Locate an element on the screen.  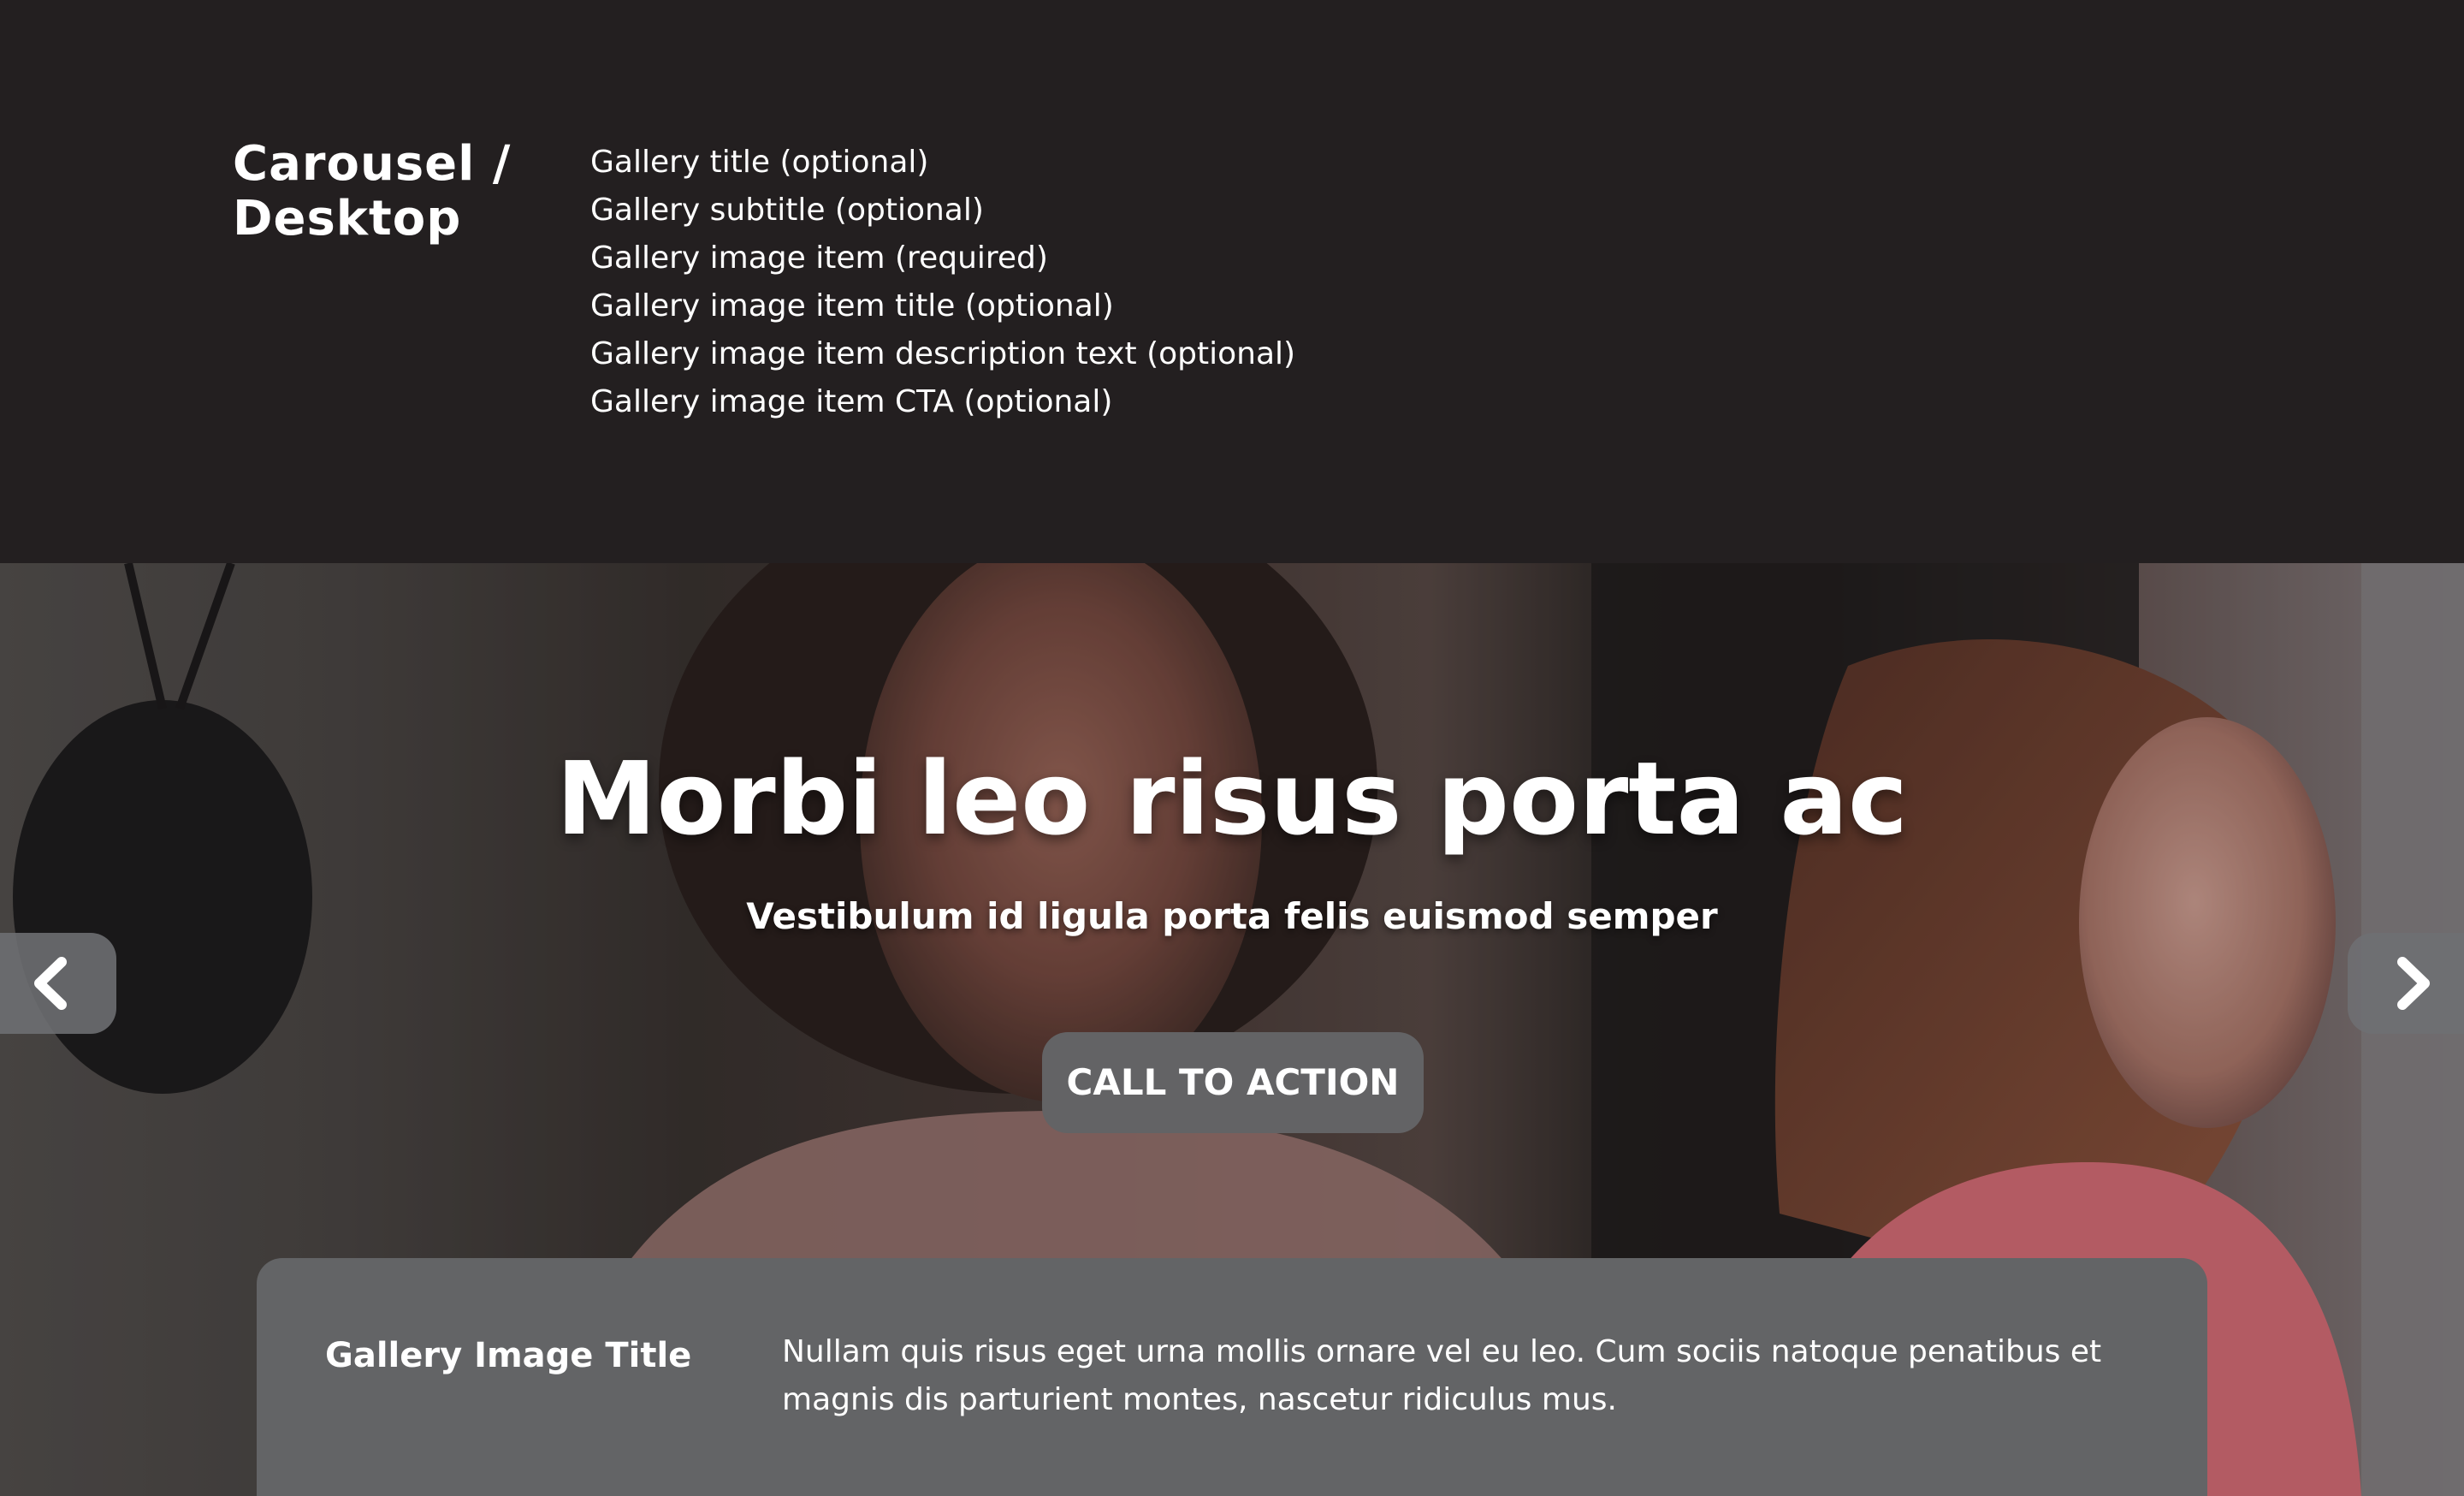
spec-item: Gallery image item CTA (optional) is located at coordinates (851, 401).